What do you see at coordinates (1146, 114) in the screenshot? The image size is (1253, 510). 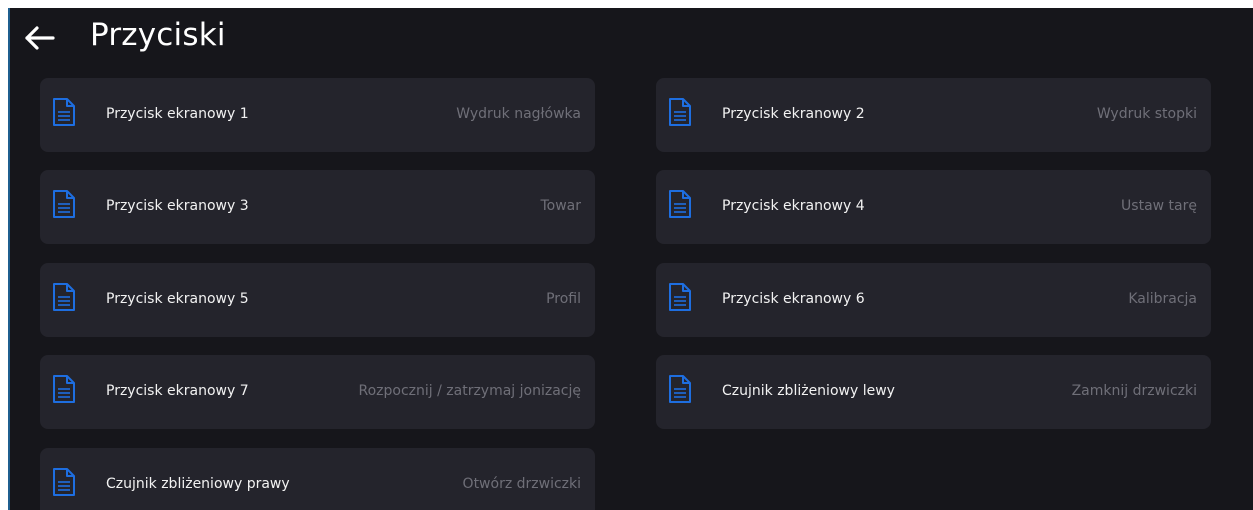 I see `setting-item-value: Wydruk stopki` at bounding box center [1146, 114].